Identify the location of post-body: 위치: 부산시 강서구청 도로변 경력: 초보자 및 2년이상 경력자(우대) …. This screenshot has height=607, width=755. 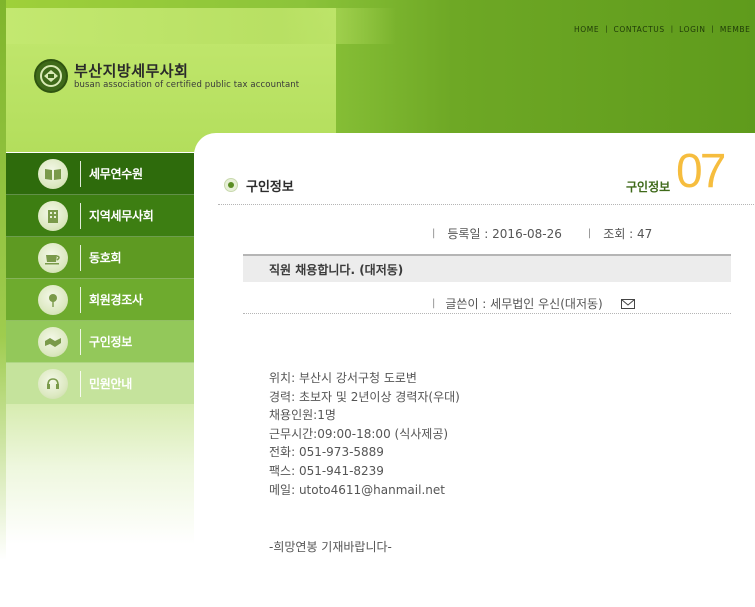
(364, 434).